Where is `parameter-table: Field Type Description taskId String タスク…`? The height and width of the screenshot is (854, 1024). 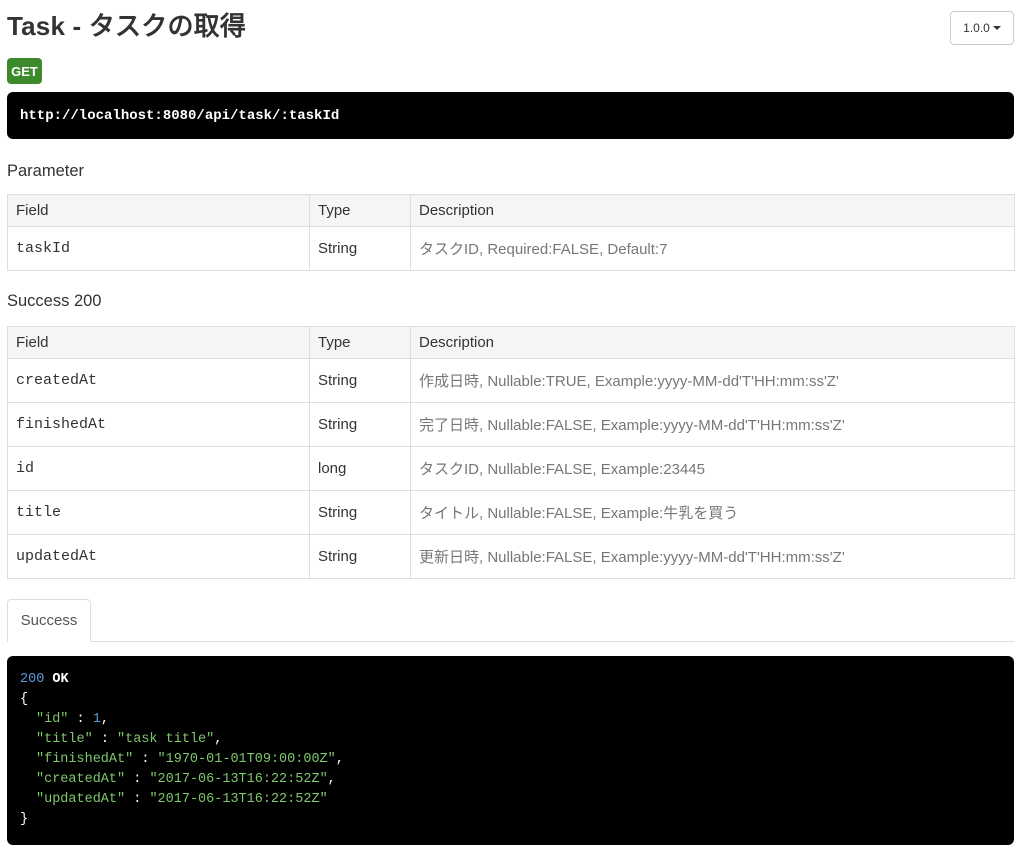
parameter-table: Field Type Description taskId String タスク… is located at coordinates (511, 232).